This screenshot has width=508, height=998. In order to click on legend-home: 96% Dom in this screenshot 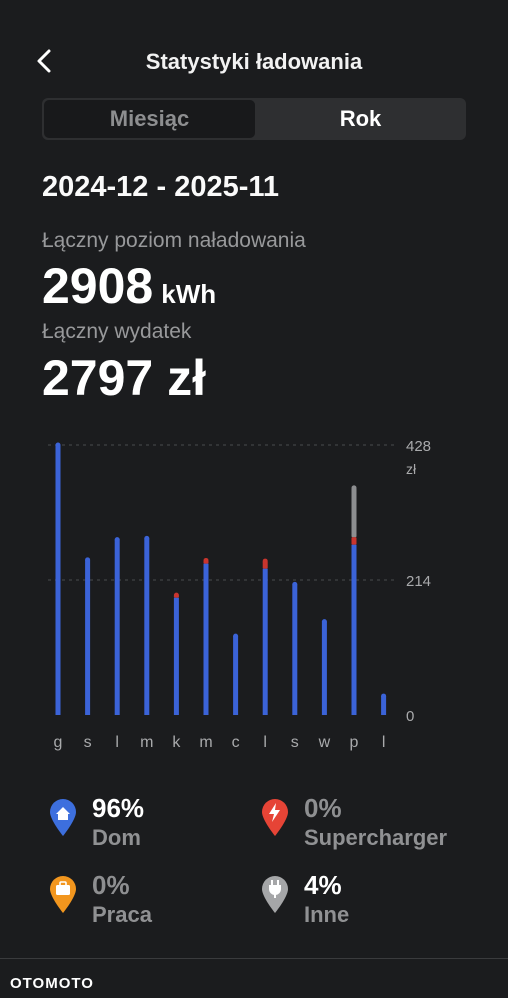, I will do `click(153, 827)`.